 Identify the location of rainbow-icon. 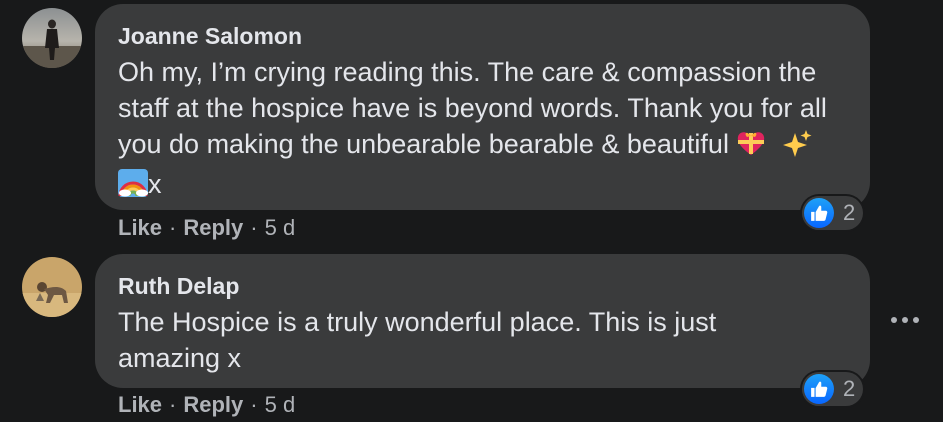
(133, 187).